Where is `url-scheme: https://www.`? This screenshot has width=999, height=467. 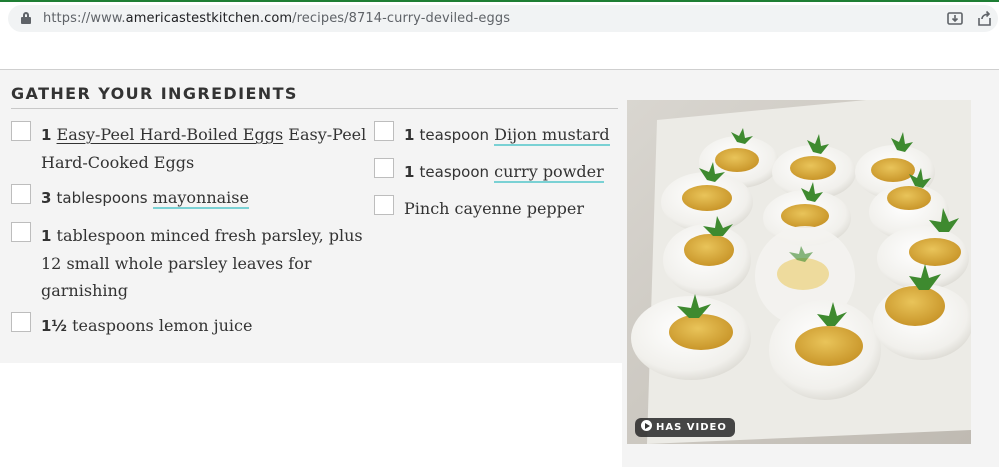
url-scheme: https://www. is located at coordinates (84, 18).